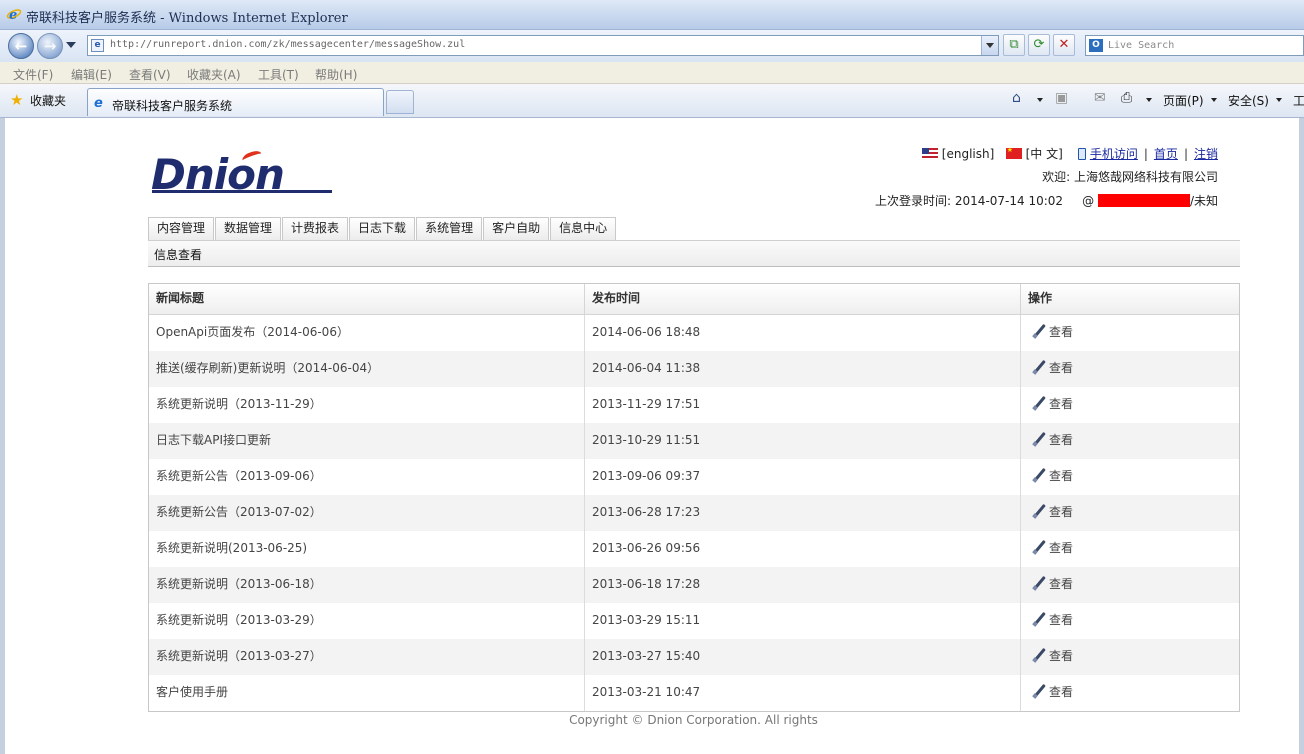 This screenshot has height=754, width=1304. I want to click on ie-logo-icon: e, so click(14, 14).